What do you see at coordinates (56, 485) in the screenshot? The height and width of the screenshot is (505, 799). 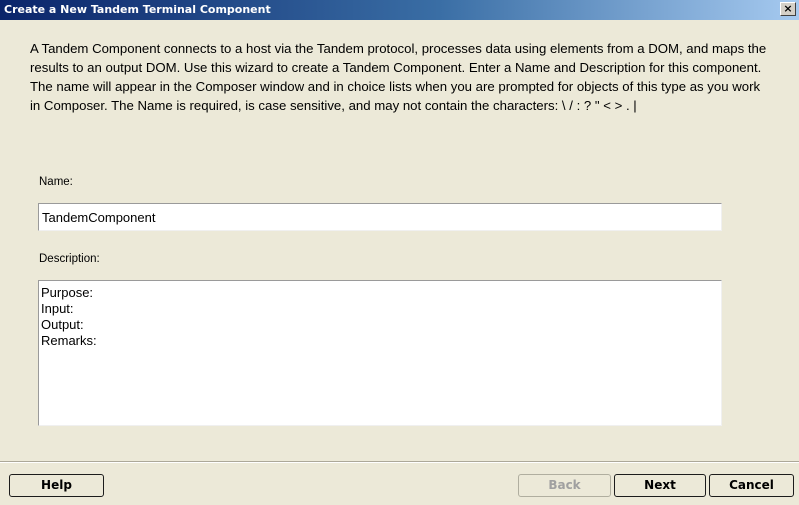 I see `help-button: Help` at bounding box center [56, 485].